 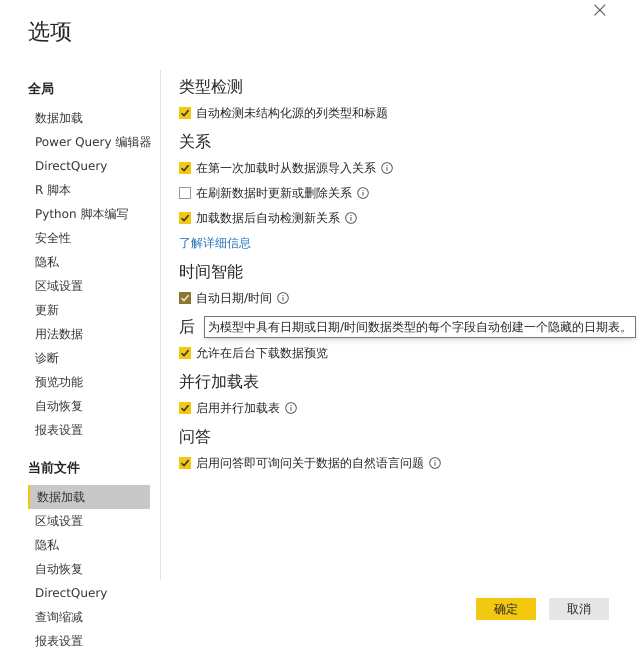 What do you see at coordinates (195, 141) in the screenshot?
I see `section-heading: 关系` at bounding box center [195, 141].